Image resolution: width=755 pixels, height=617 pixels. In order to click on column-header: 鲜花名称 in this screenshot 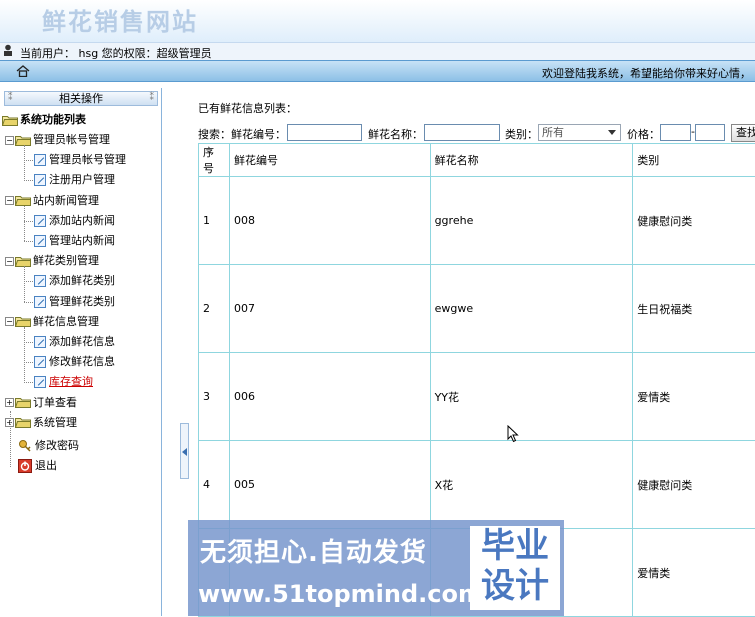, I will do `click(531, 160)`.